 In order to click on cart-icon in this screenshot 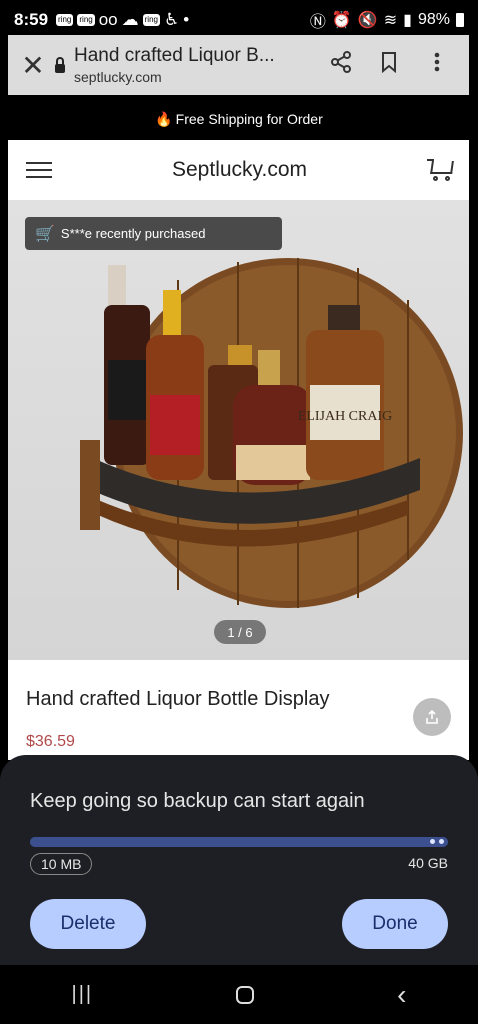, I will do `click(441, 170)`.